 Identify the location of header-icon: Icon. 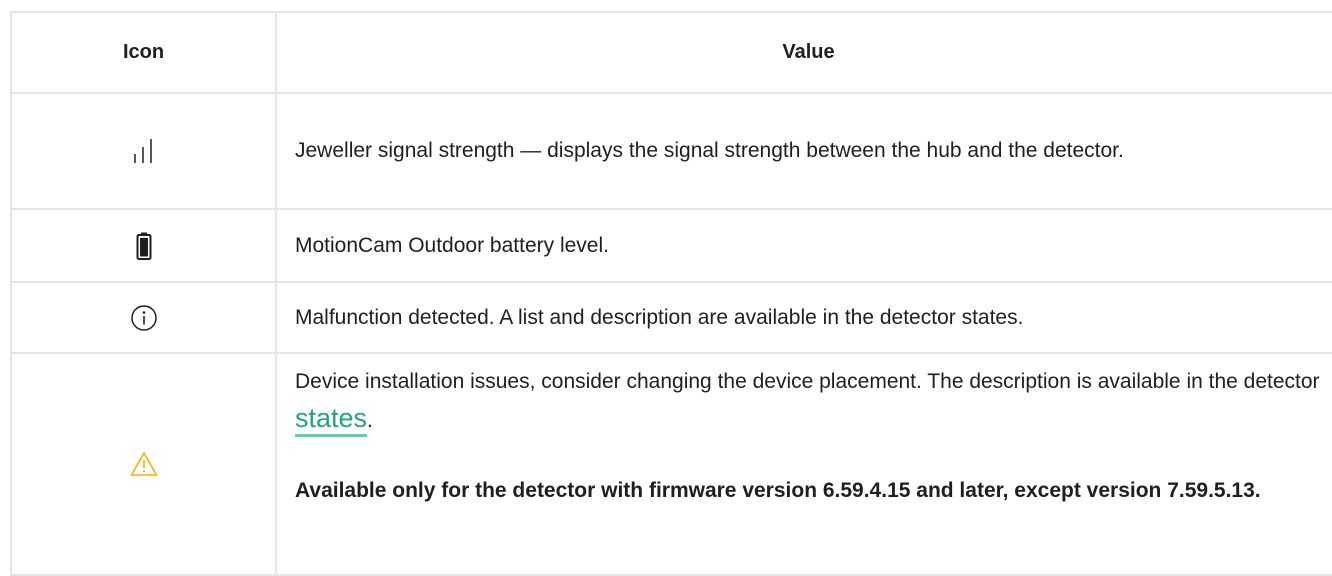
(143, 52).